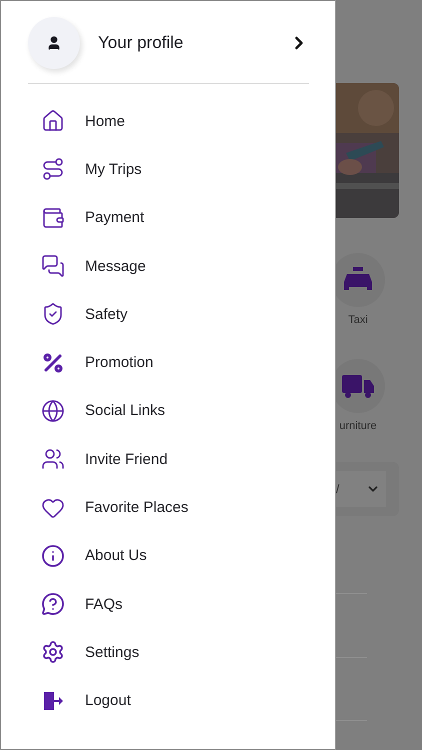 The image size is (422, 750). I want to click on menu-item: Settings, so click(168, 652).